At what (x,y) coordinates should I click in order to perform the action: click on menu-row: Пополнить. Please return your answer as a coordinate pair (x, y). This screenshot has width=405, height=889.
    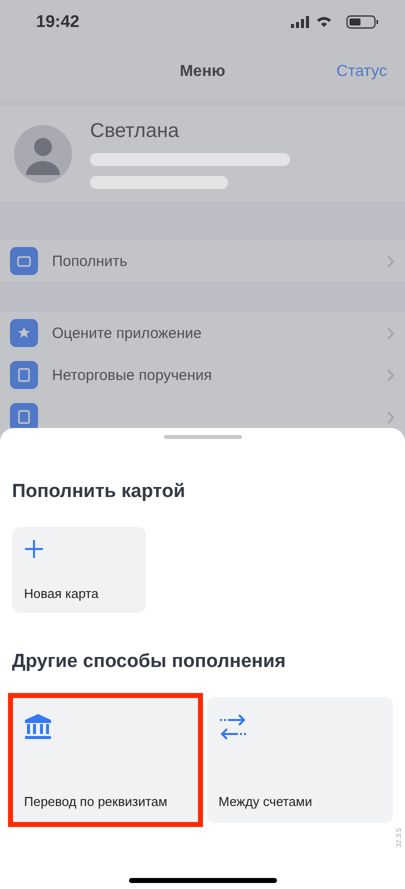
    Looking at the image, I should click on (202, 261).